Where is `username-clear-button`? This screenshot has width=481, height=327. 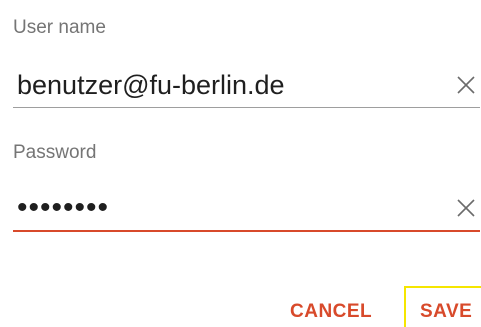 username-clear-button is located at coordinates (466, 85).